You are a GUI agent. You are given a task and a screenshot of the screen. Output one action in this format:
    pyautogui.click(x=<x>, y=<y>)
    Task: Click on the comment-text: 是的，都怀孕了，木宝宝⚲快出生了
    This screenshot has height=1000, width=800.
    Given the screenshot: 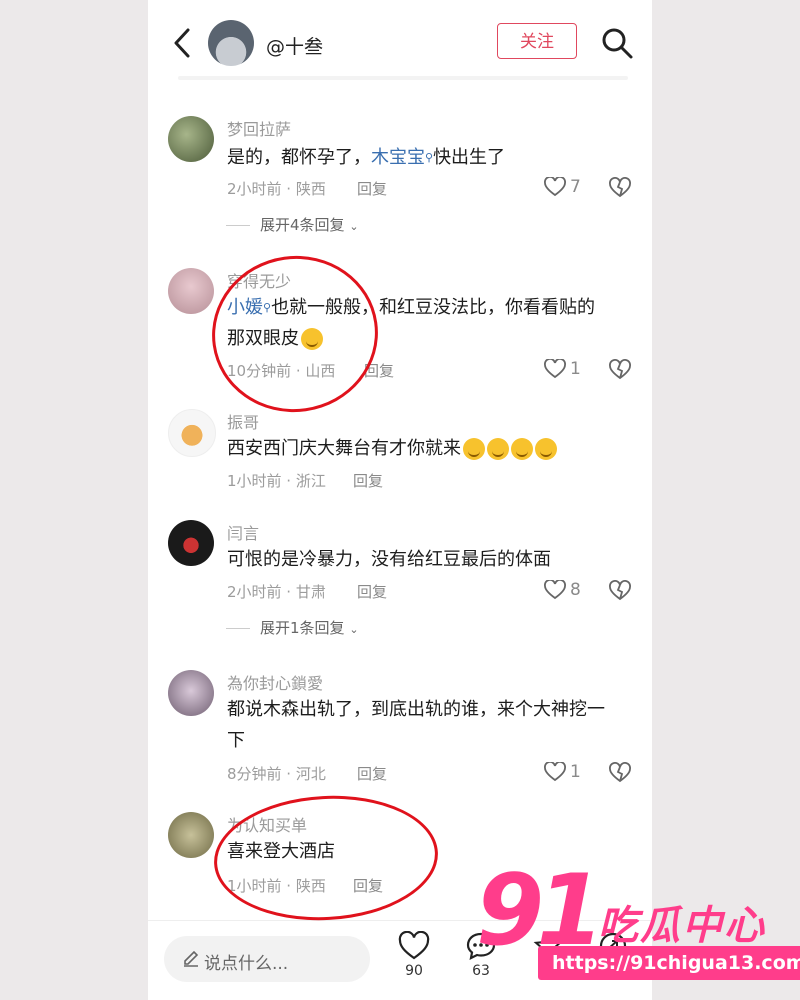 What is the action you would take?
    pyautogui.click(x=427, y=157)
    